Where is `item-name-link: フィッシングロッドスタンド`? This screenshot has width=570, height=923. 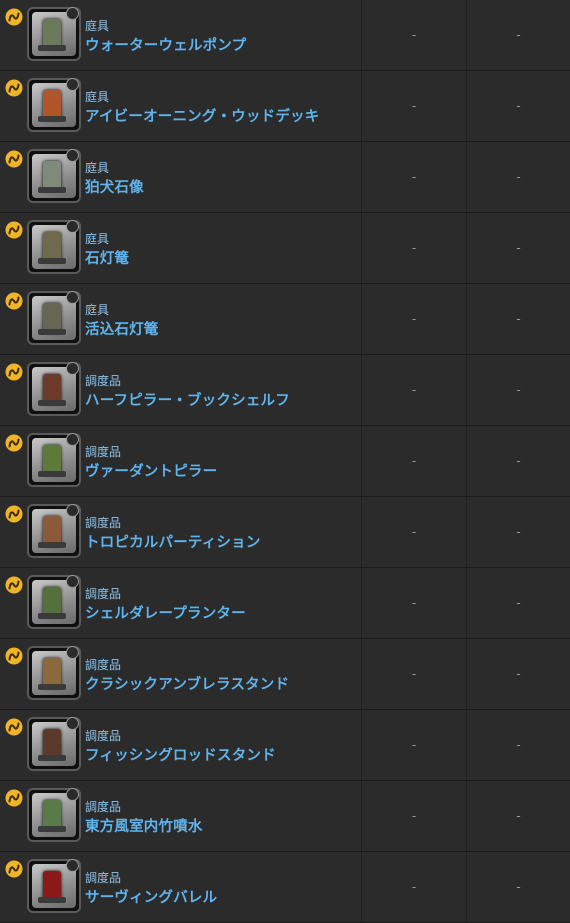 item-name-link: フィッシングロッドスタンド is located at coordinates (180, 754).